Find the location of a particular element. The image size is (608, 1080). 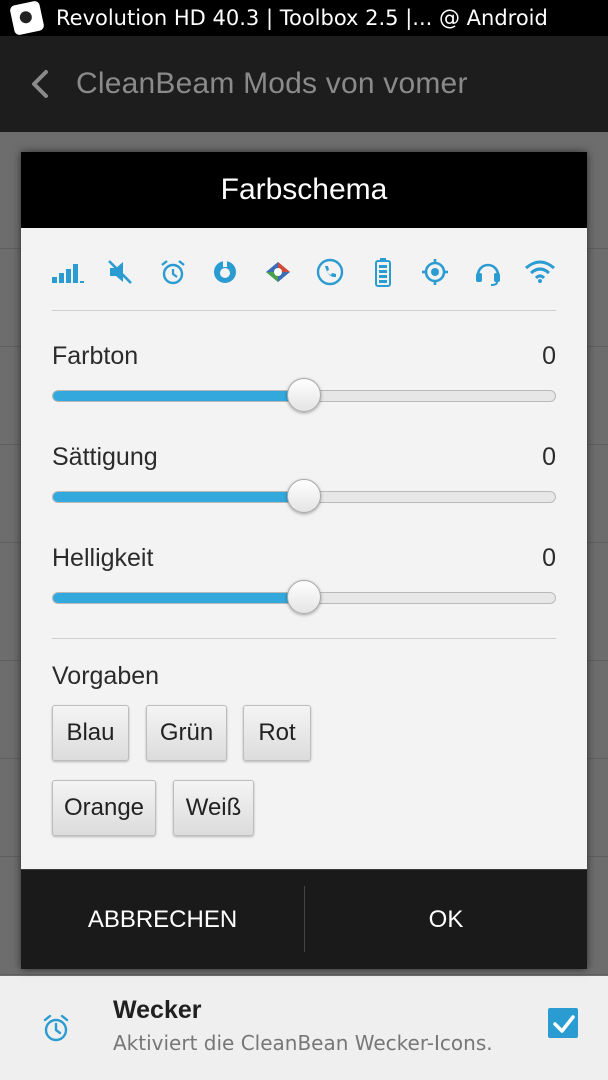

slider-saettigung: Sättigung 0 is located at coordinates (304, 488).